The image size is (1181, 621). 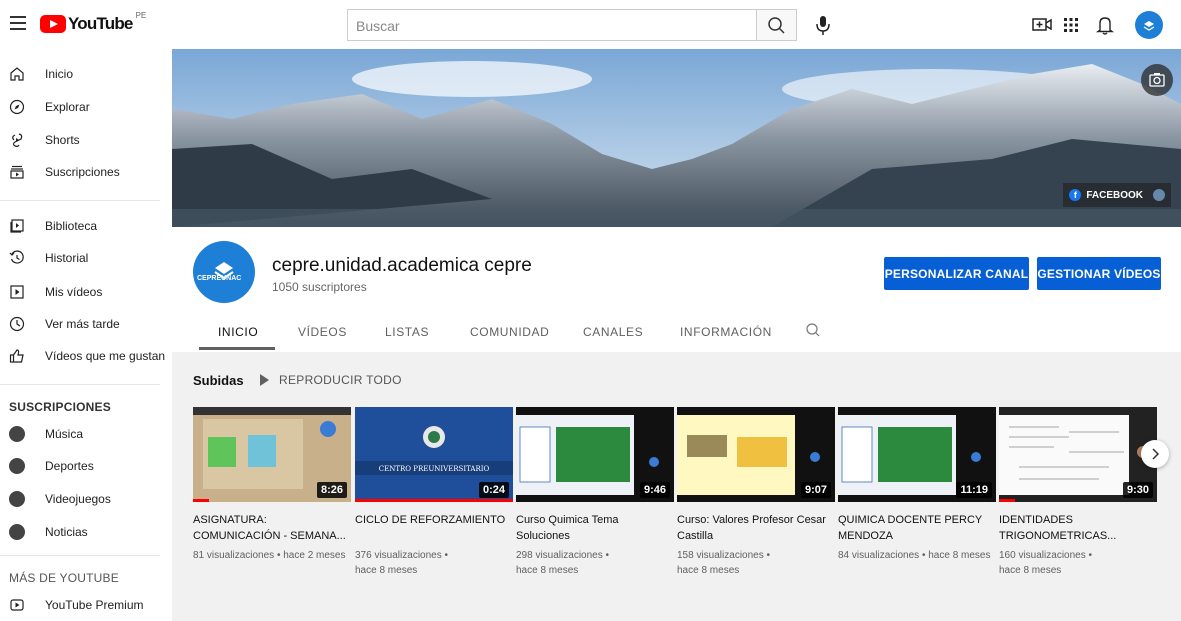 What do you see at coordinates (16, 356) in the screenshot?
I see `thumbs-up-icon` at bounding box center [16, 356].